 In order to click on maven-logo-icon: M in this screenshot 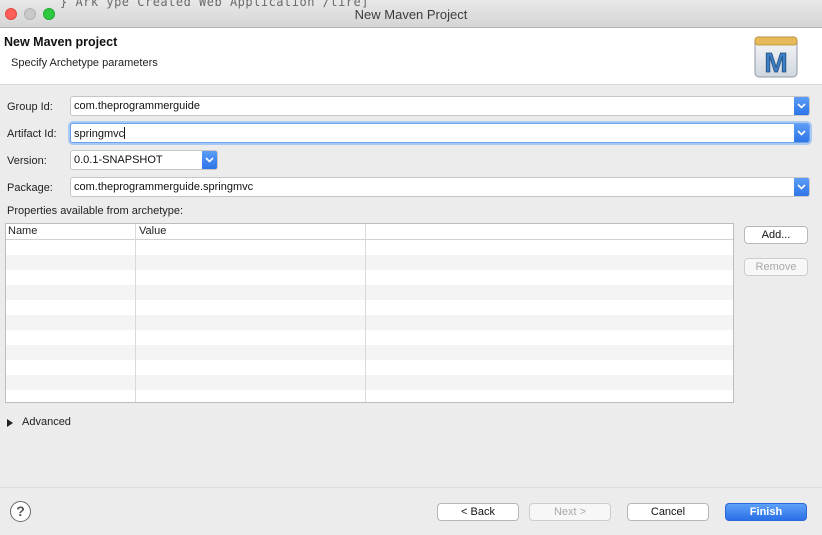, I will do `click(776, 57)`.